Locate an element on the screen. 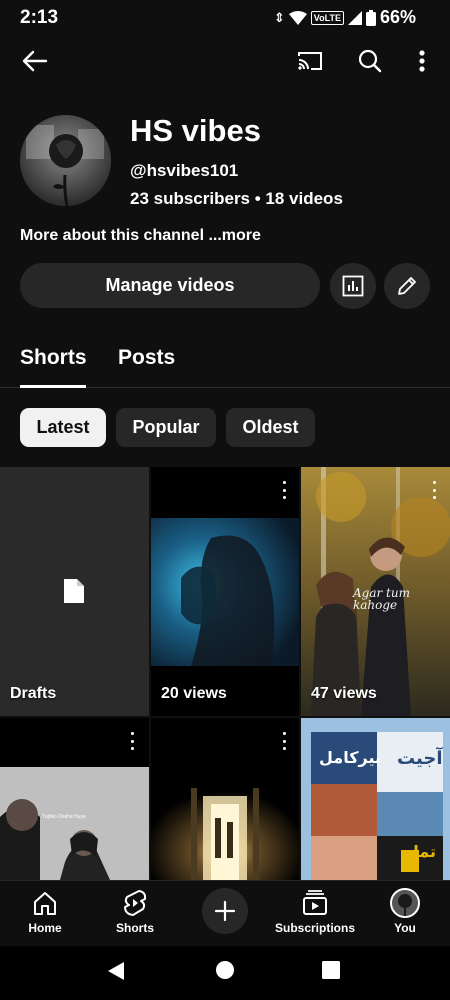 Image resolution: width=450 pixels, height=1000 pixels. short-tile is located at coordinates (225, 799).